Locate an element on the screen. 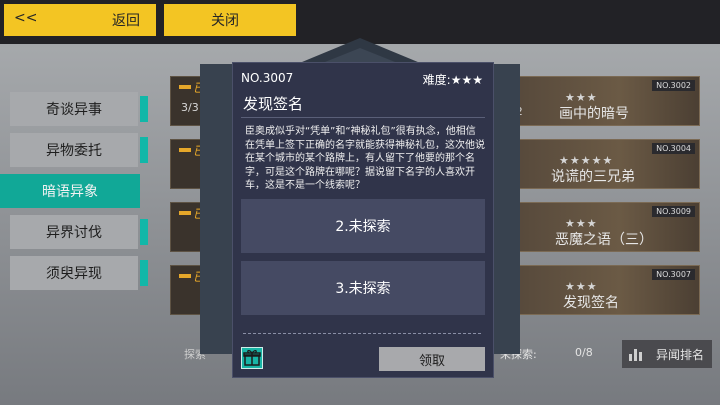  quest-number: NO.3007 is located at coordinates (673, 274).